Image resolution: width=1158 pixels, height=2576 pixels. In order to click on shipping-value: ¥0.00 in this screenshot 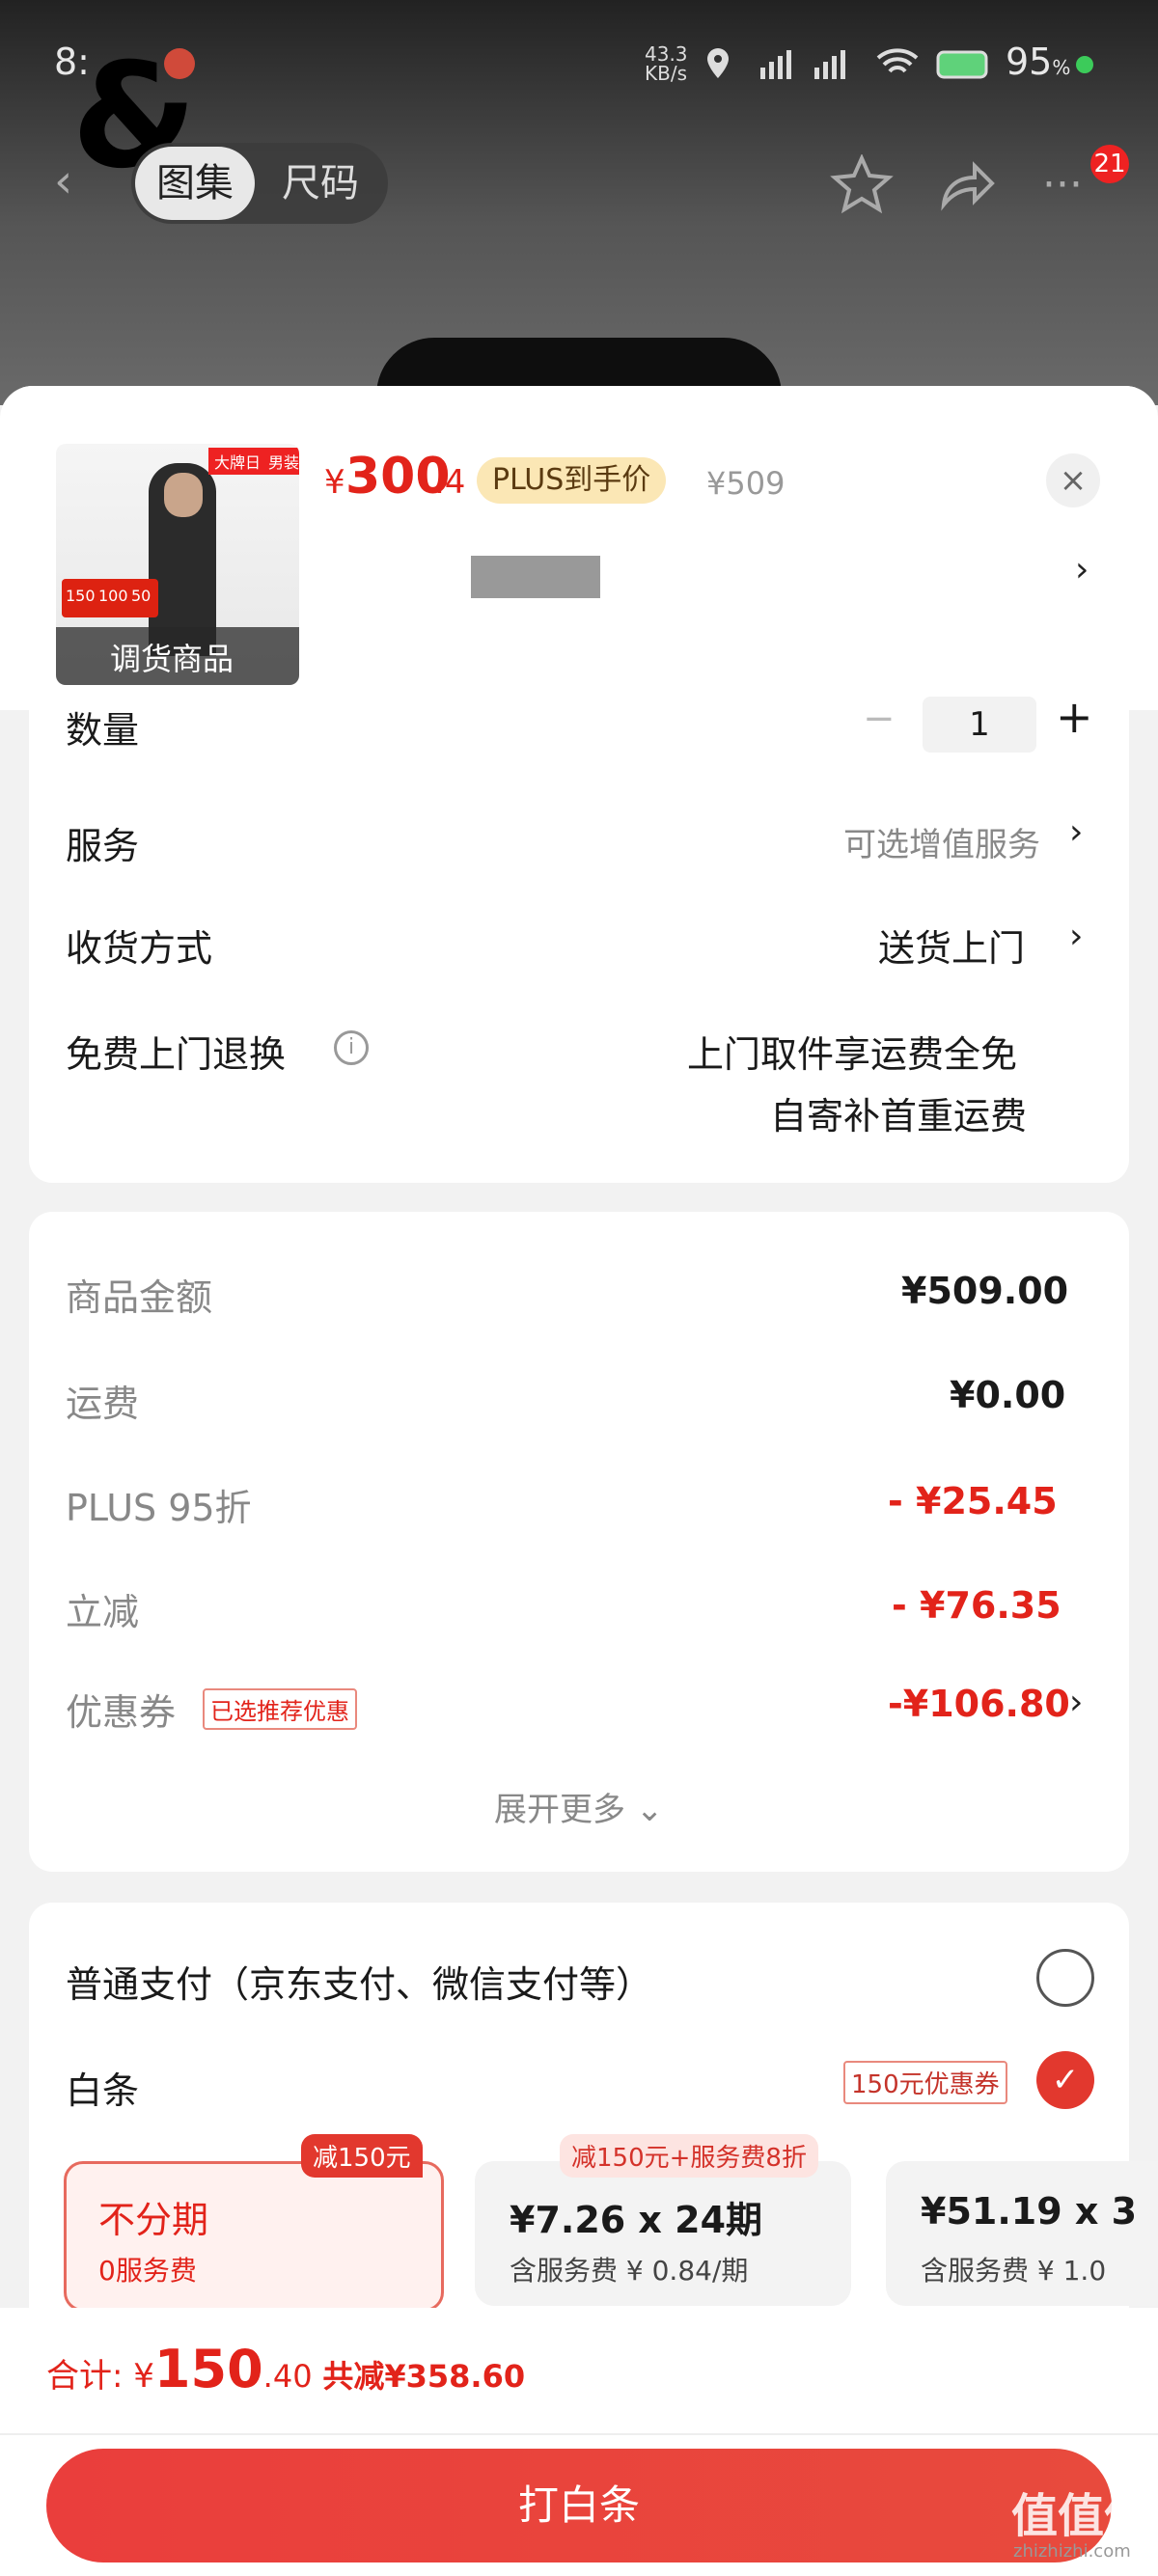, I will do `click(1008, 1395)`.